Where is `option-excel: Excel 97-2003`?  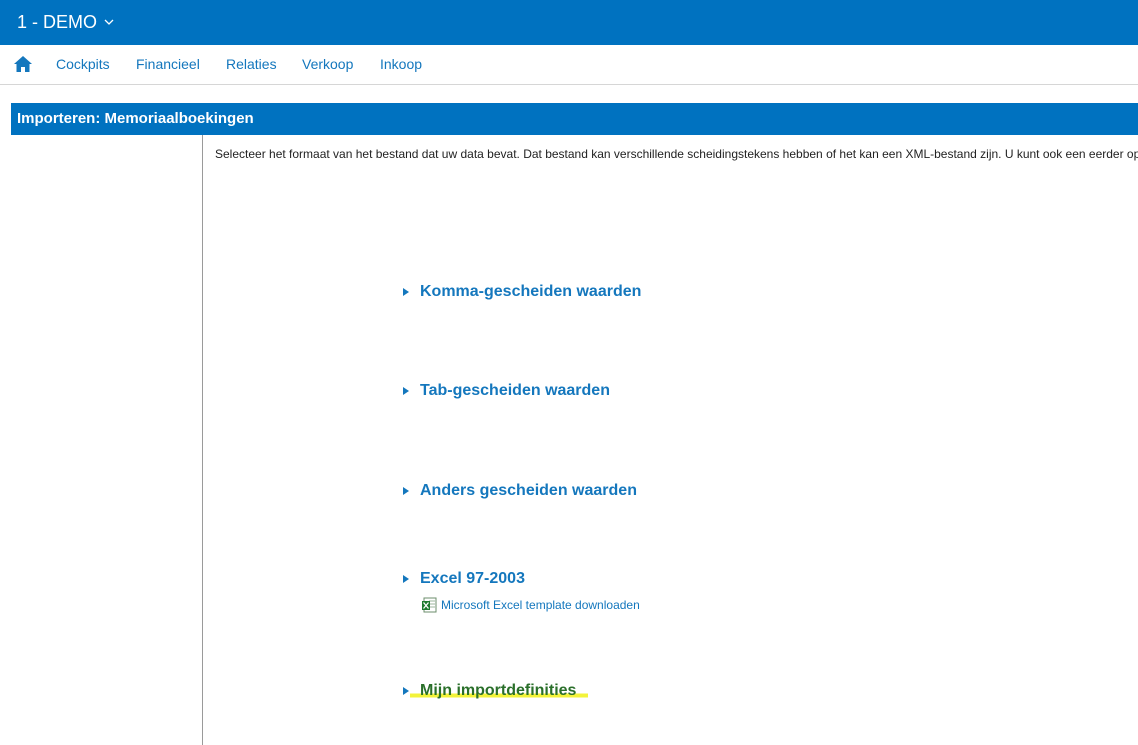 option-excel: Excel 97-2003 is located at coordinates (464, 579).